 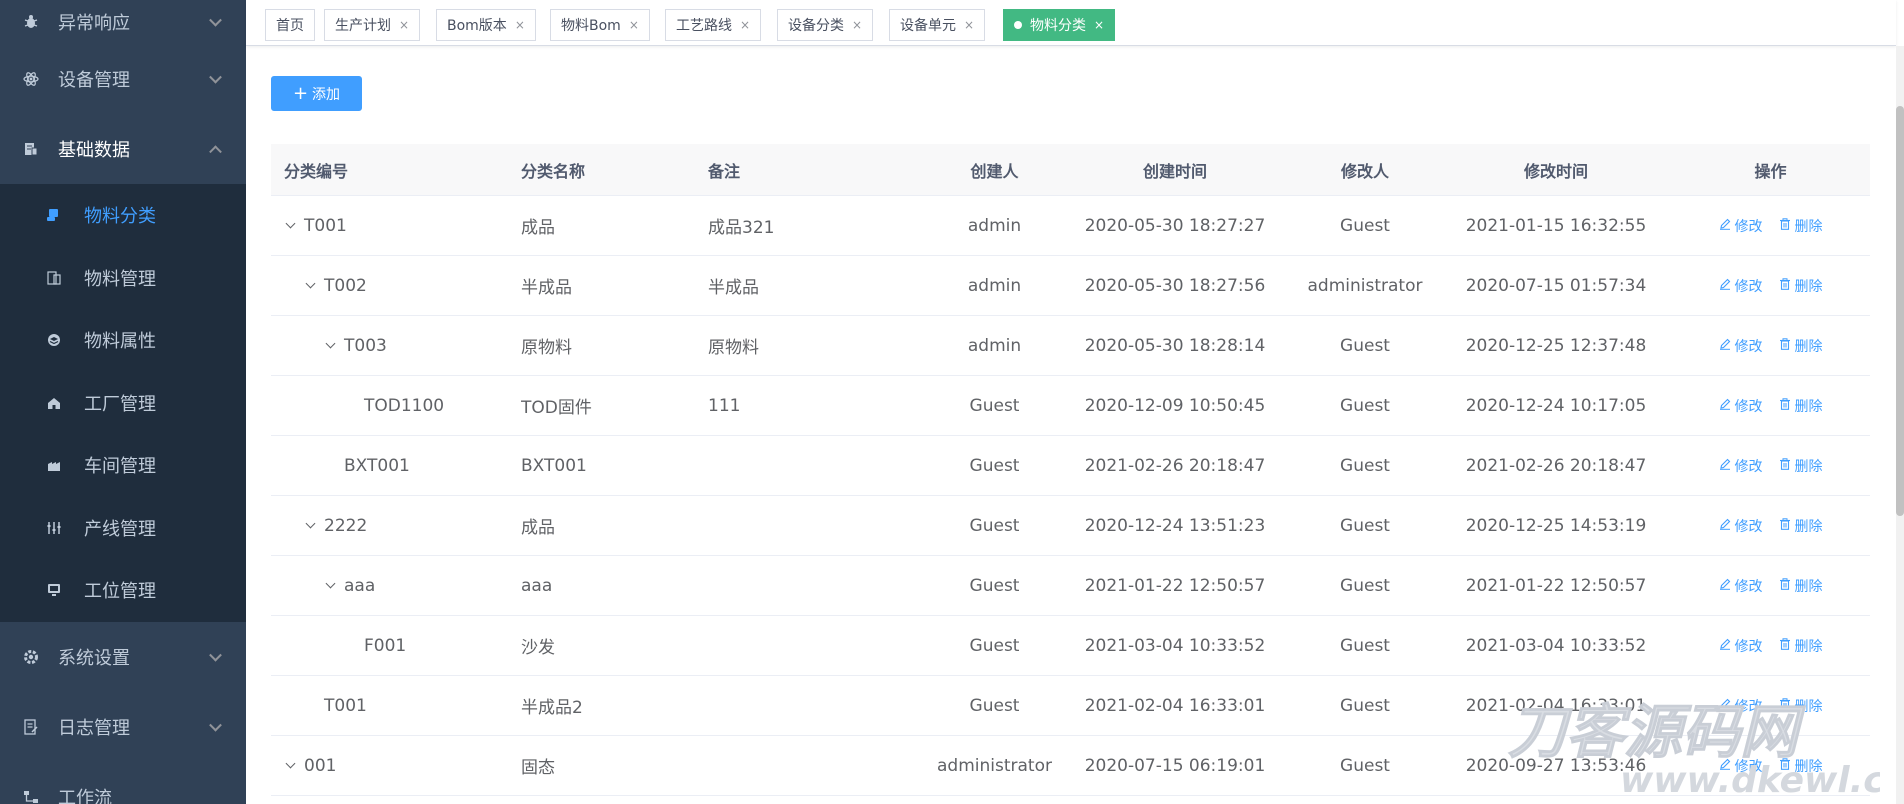 I want to click on sidebar-item-workshop: 车间管理, so click(x=123, y=465).